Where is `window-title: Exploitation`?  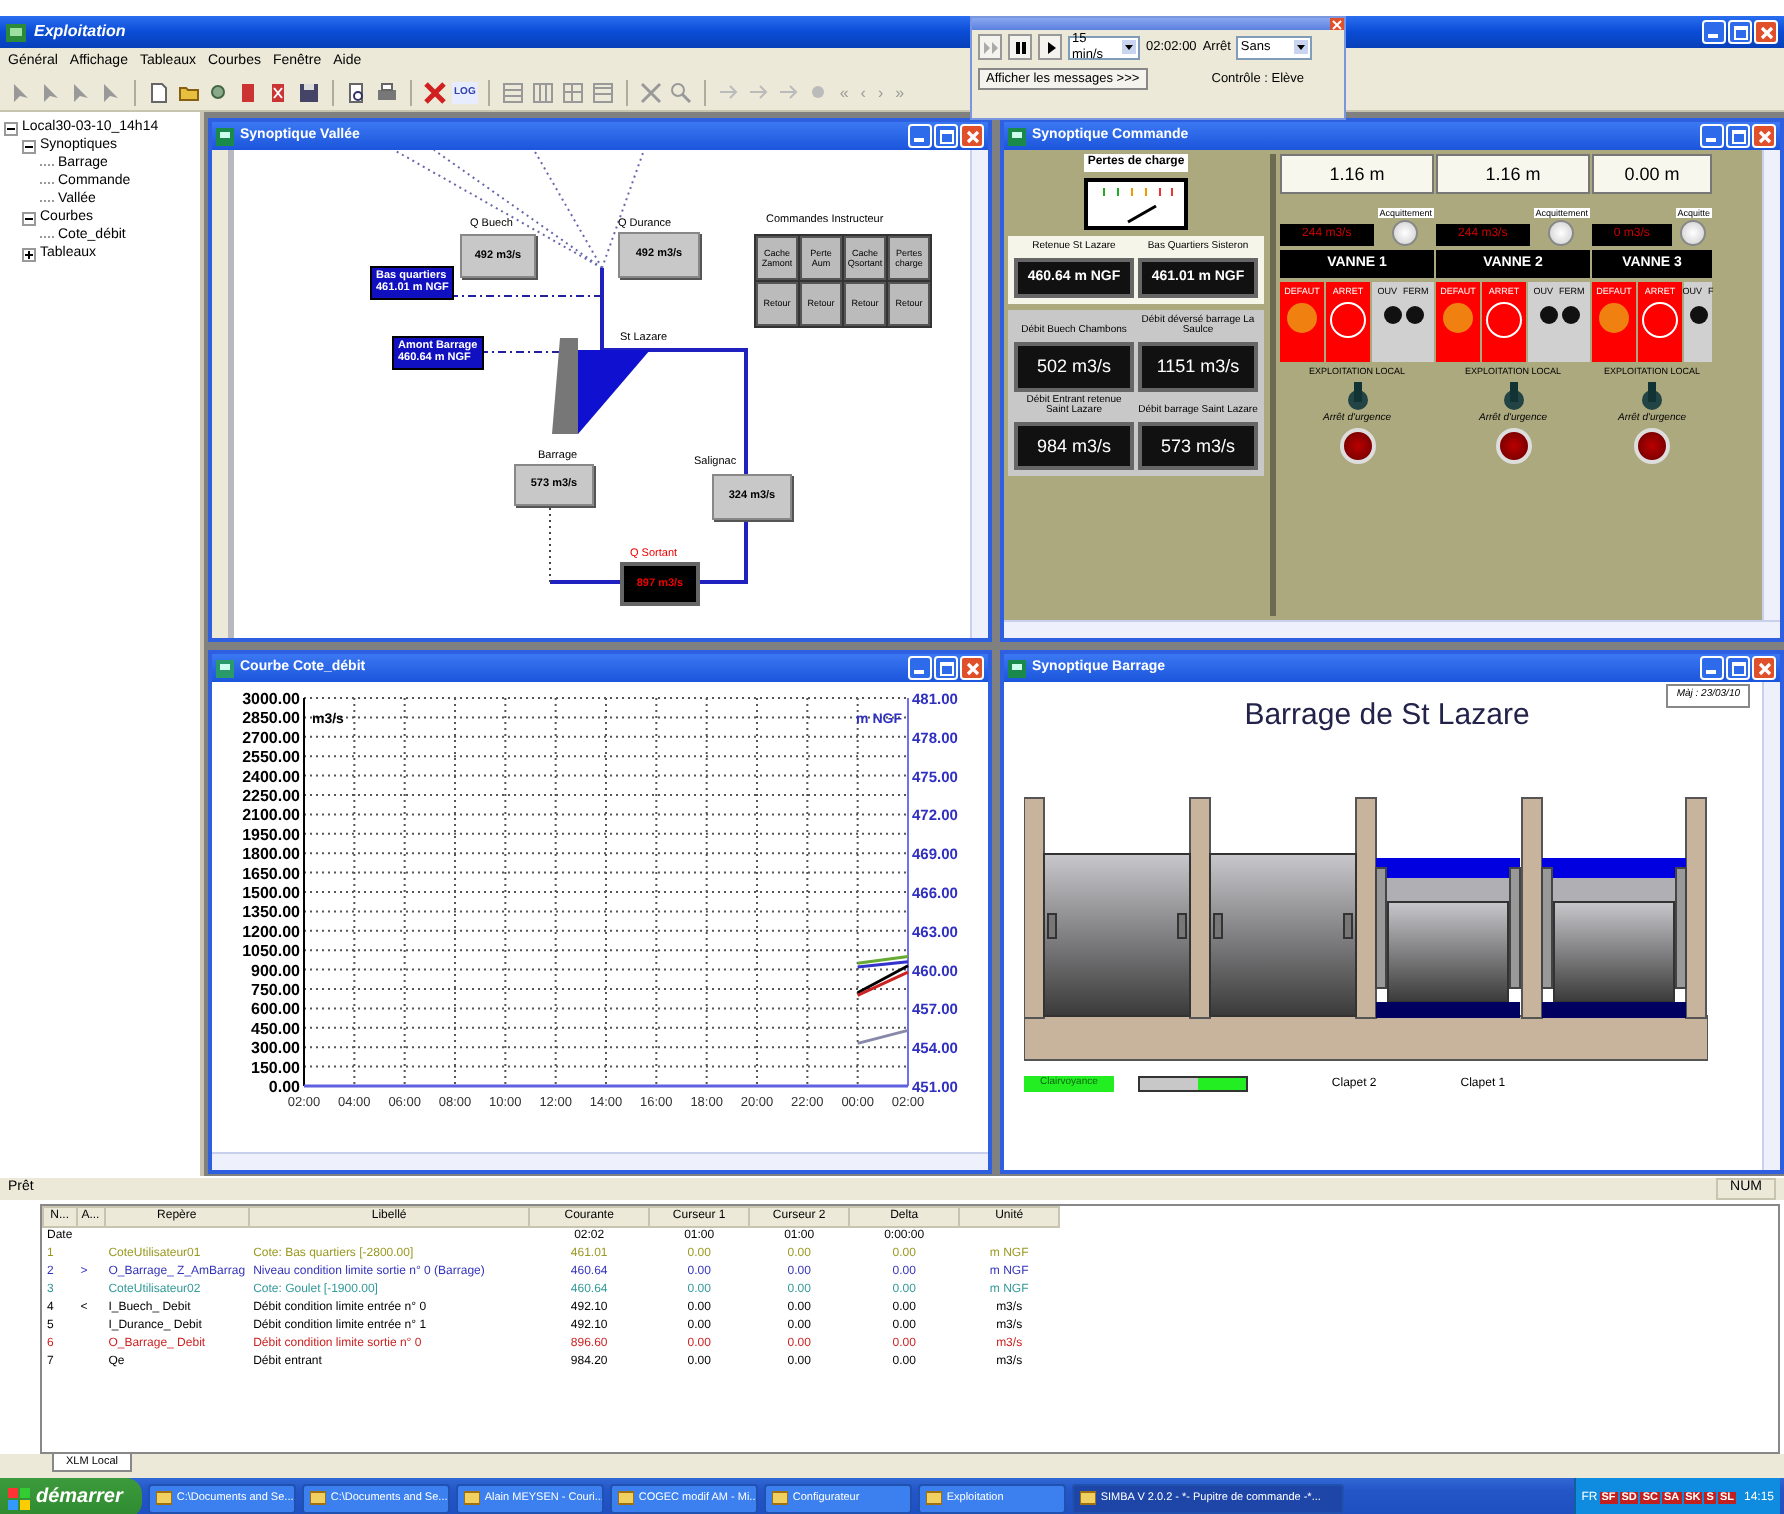
window-title: Exploitation is located at coordinates (80, 32).